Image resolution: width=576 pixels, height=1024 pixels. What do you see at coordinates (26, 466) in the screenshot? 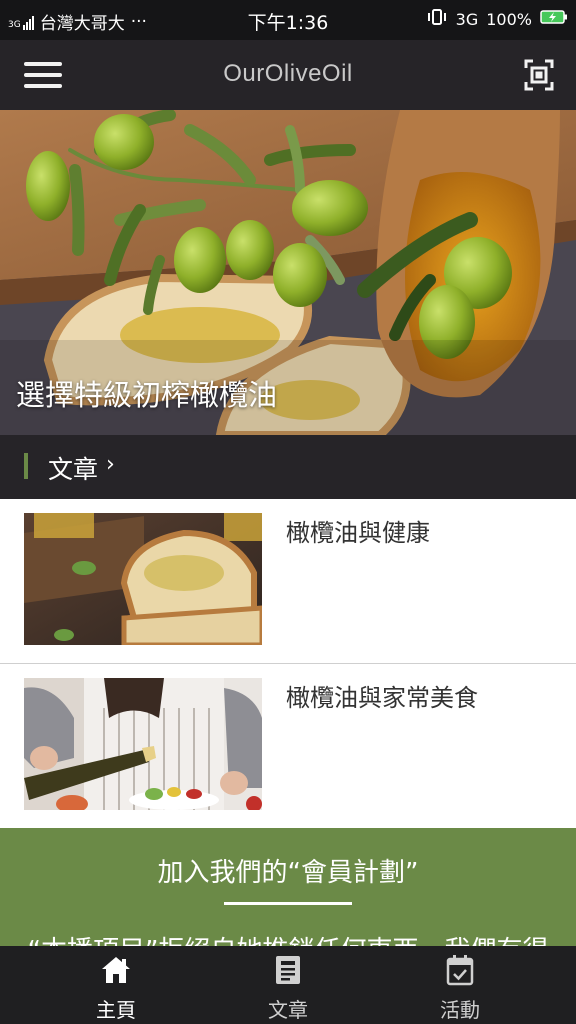
I see `section-accent-bar` at bounding box center [26, 466].